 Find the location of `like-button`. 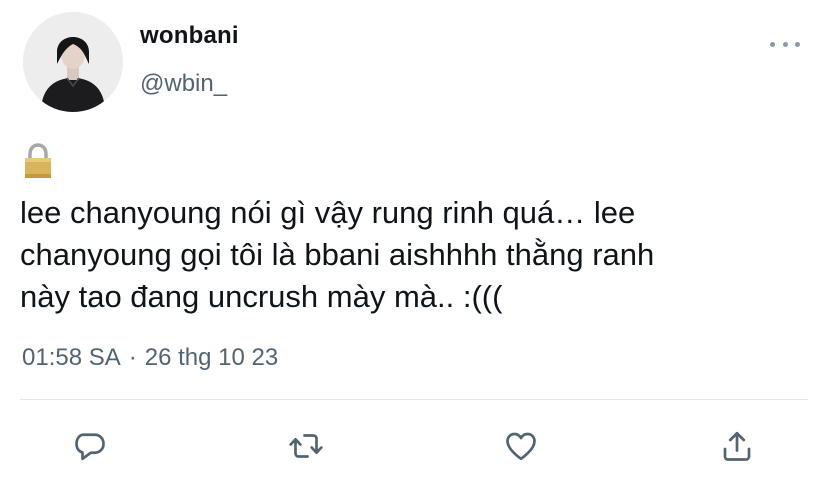

like-button is located at coordinates (521, 446).